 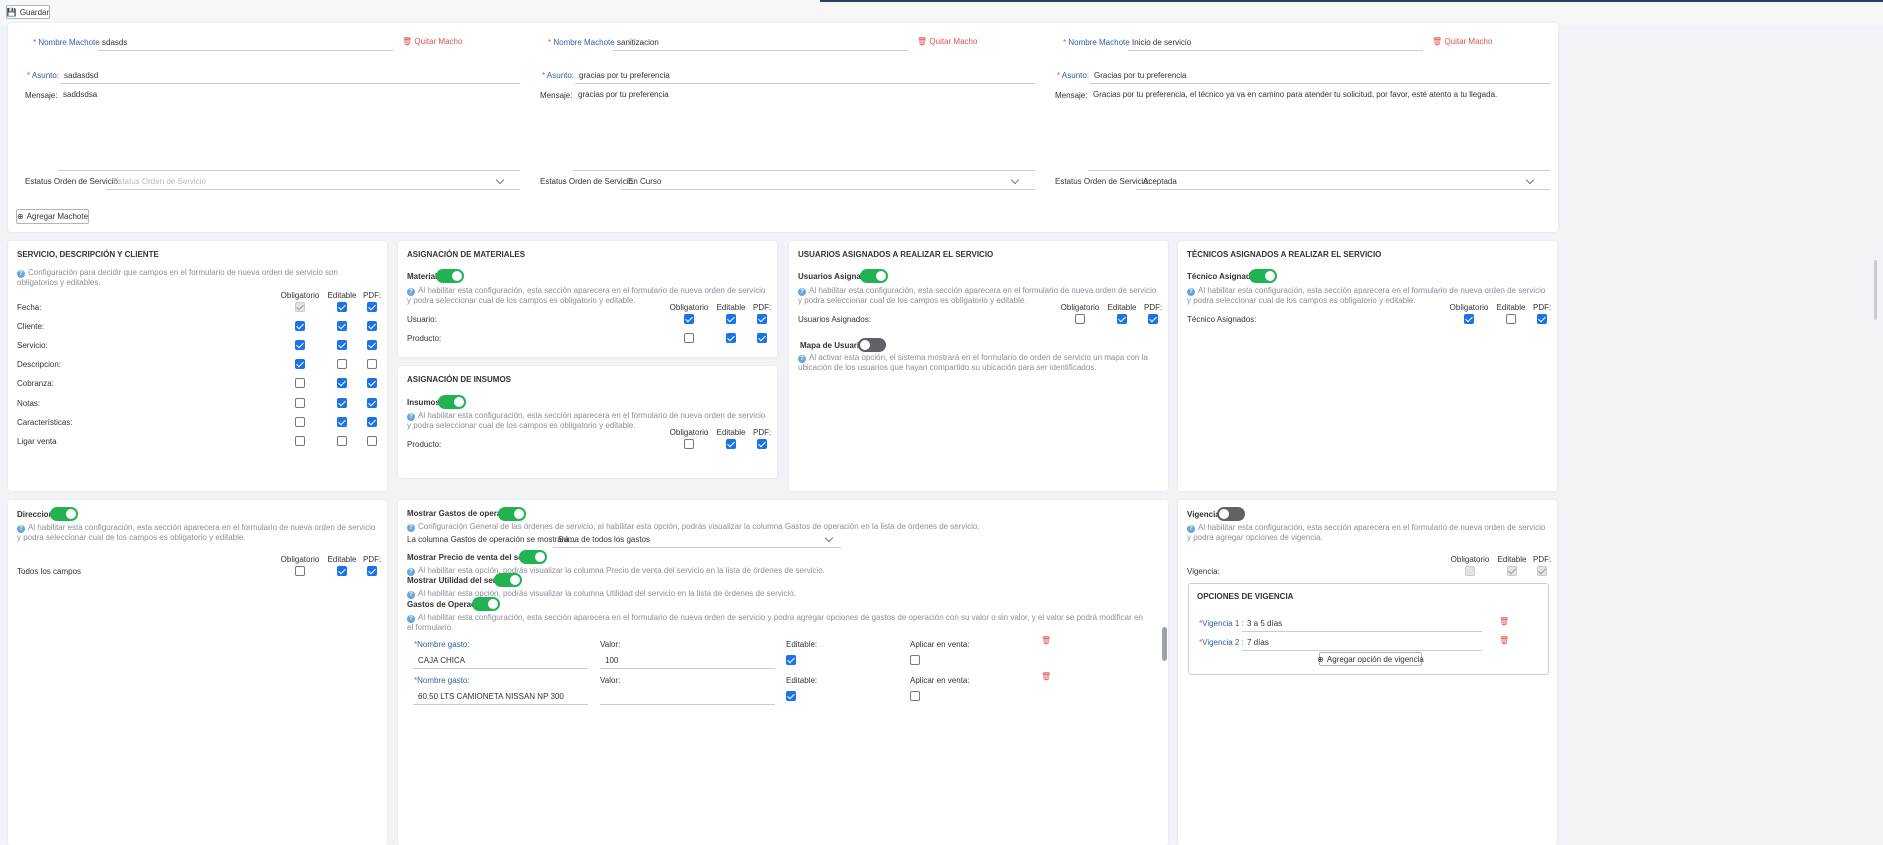 What do you see at coordinates (1160, 181) in the screenshot?
I see `template-status-select: Aceptada` at bounding box center [1160, 181].